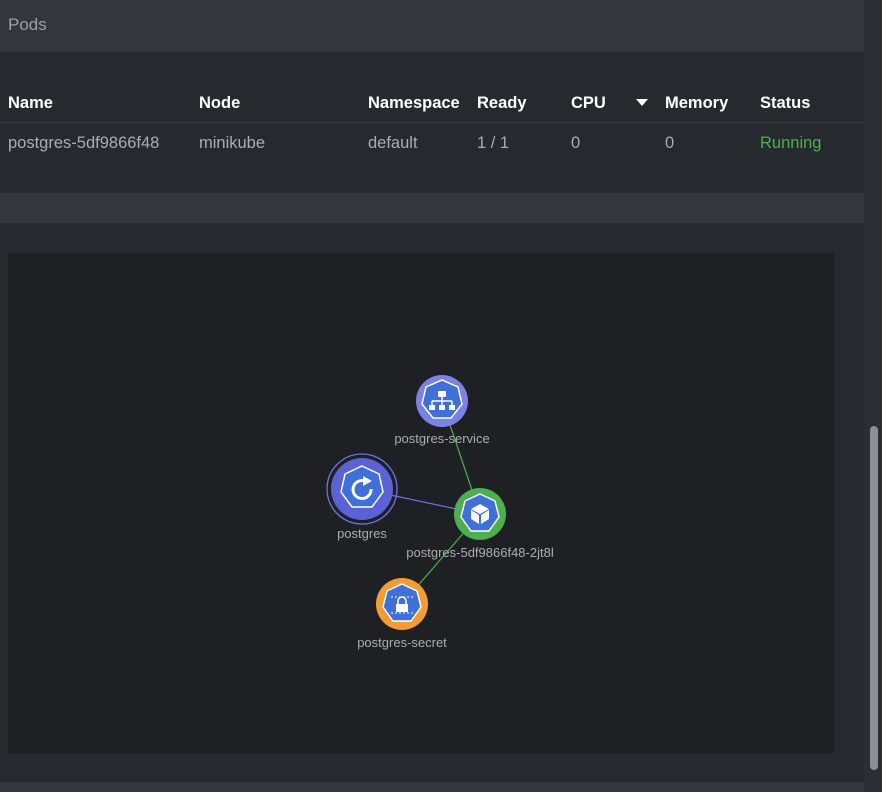  Describe the element at coordinates (432, 208) in the screenshot. I see `section-divider-bar` at that location.